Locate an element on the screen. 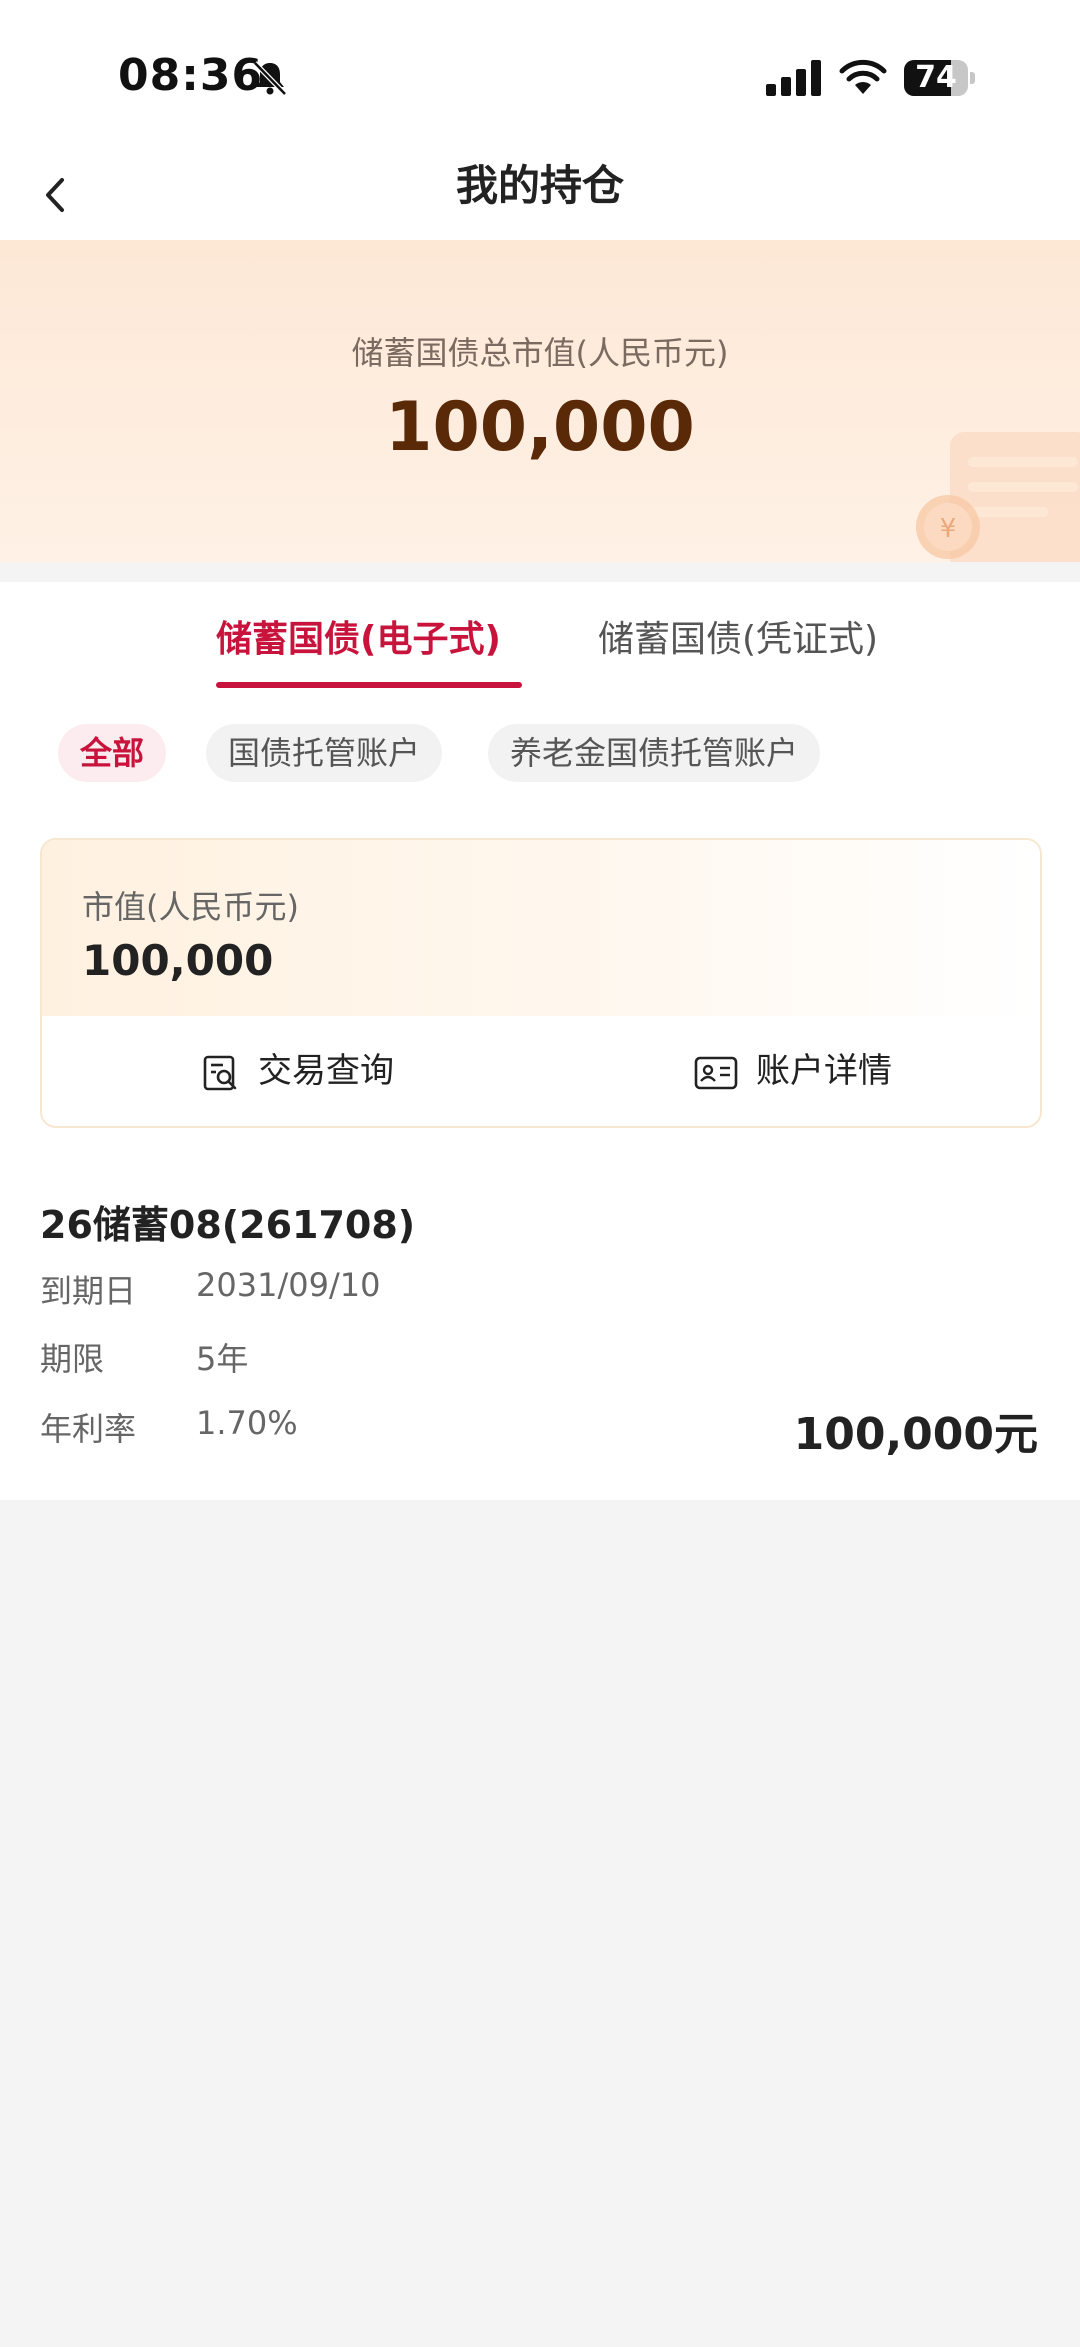  wifi-icon is located at coordinates (863, 76).